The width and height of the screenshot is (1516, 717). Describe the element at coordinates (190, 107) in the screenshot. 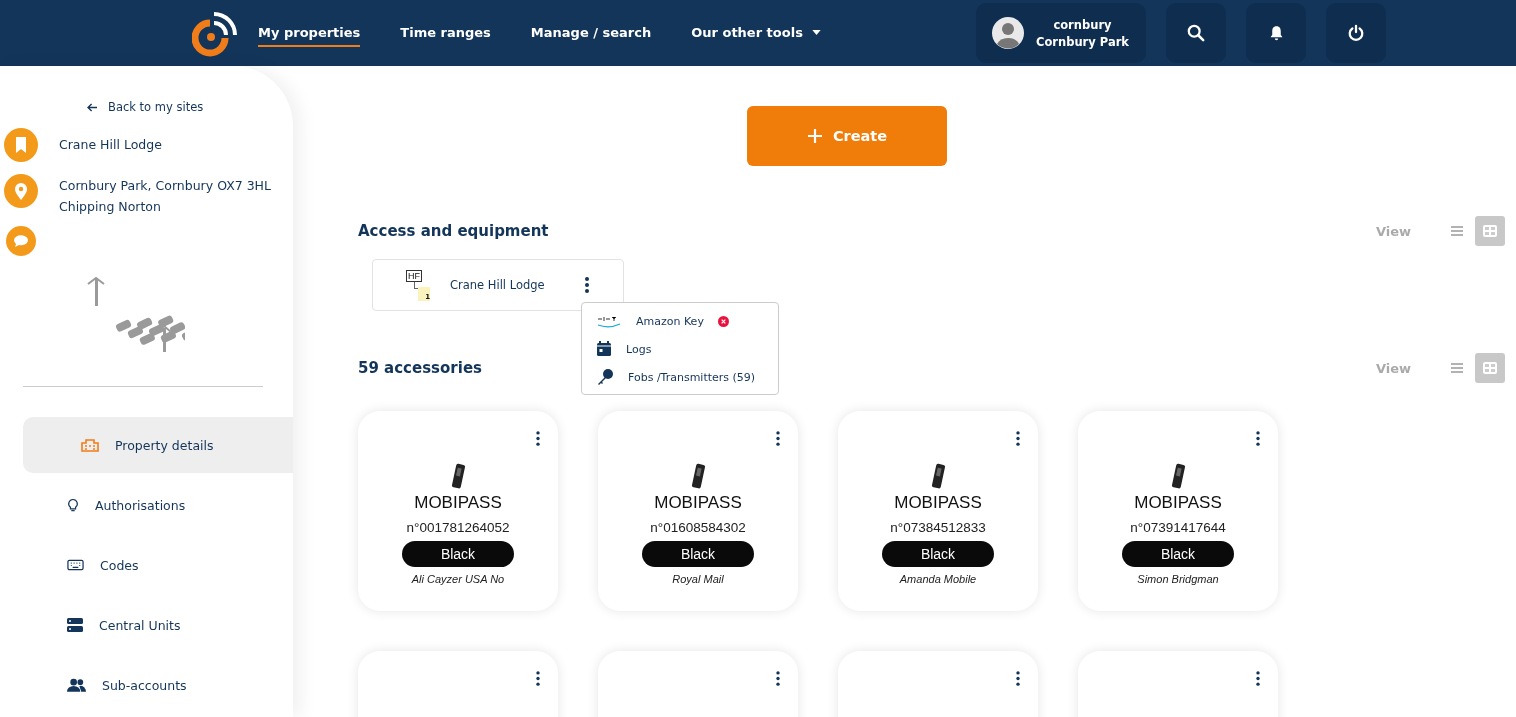

I see `back-link: Back to my sites` at that location.